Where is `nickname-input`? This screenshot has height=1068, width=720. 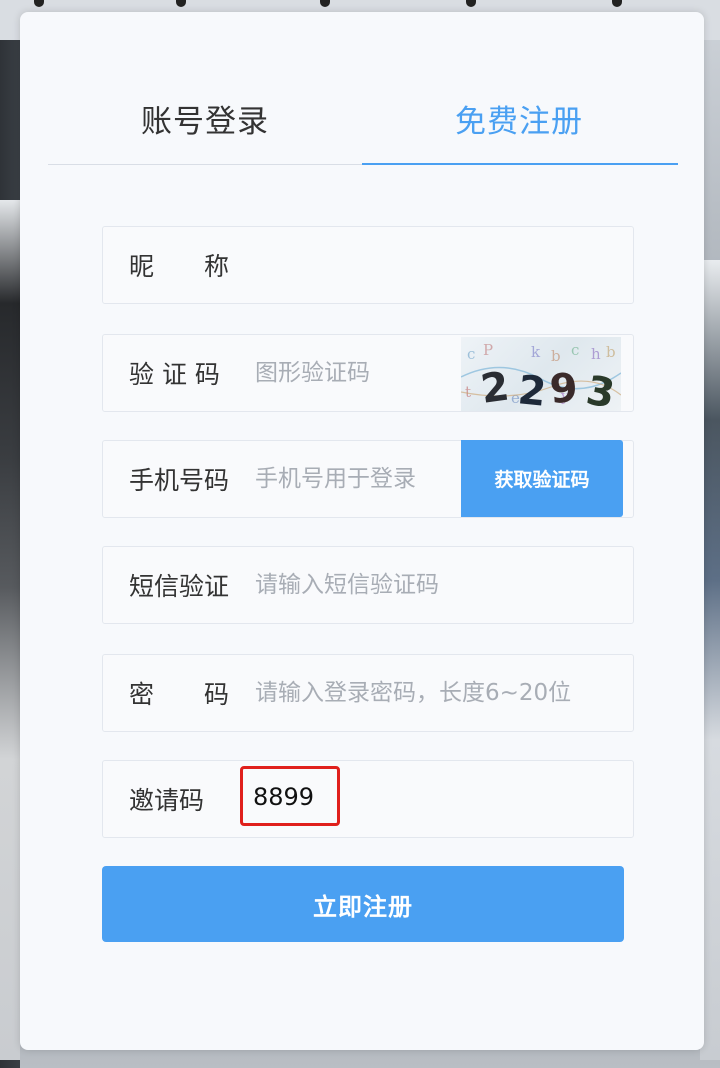
nickname-input is located at coordinates (435, 265).